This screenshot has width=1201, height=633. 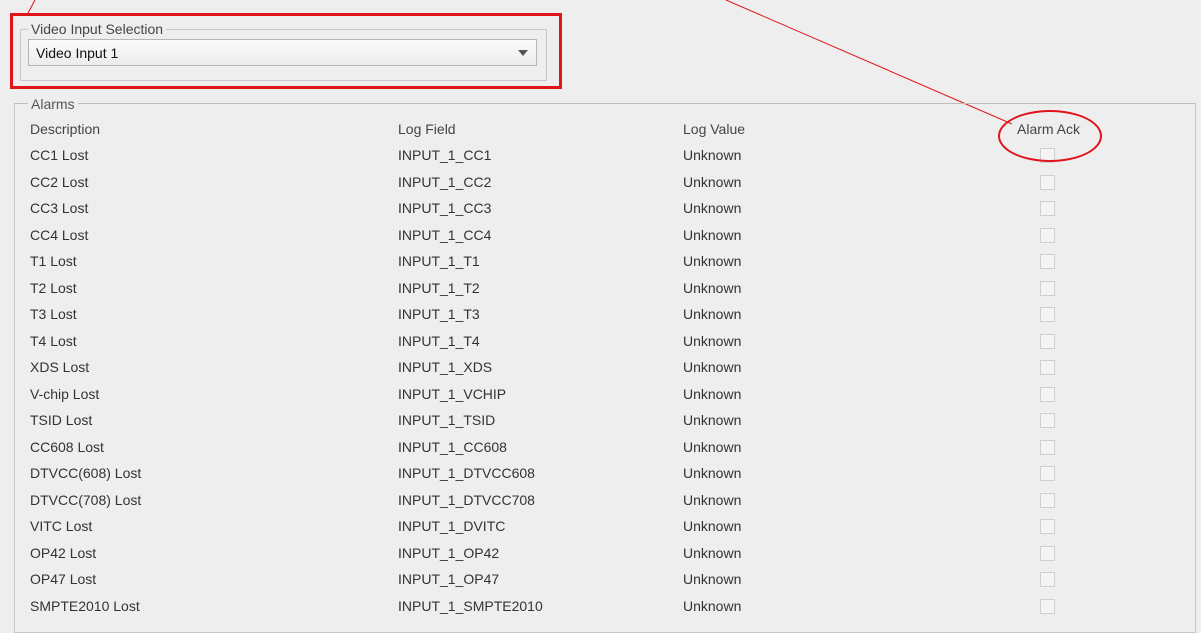 What do you see at coordinates (86, 473) in the screenshot?
I see `alarm-description: DTVCC(608) Lost` at bounding box center [86, 473].